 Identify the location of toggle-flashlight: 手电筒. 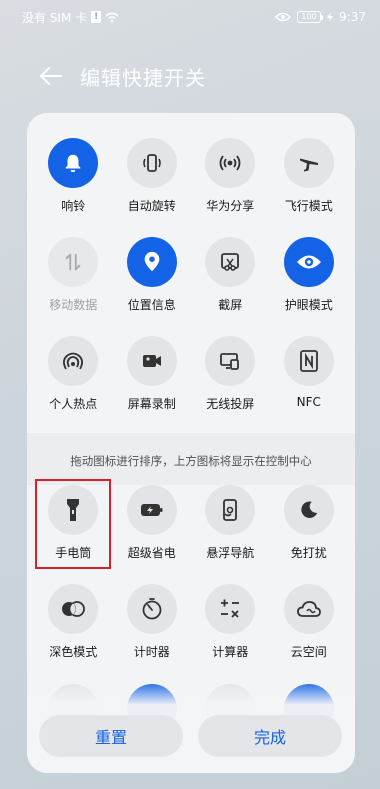
(73, 534).